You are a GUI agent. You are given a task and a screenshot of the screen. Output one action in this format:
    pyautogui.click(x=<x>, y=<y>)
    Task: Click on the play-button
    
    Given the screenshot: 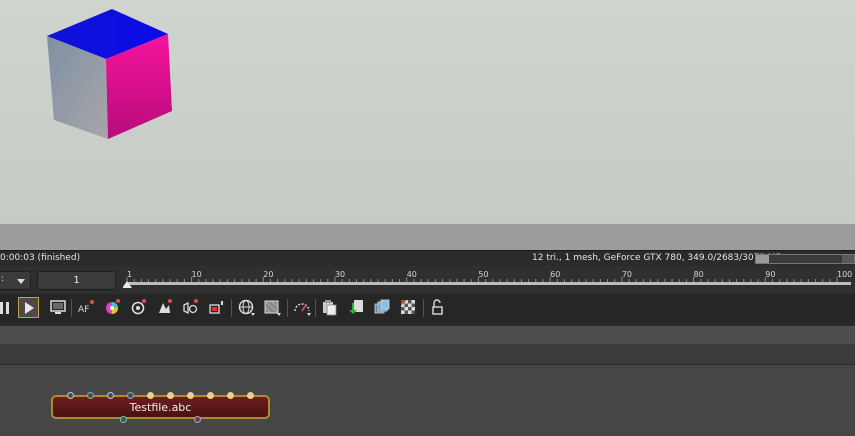 What is the action you would take?
    pyautogui.click(x=28, y=307)
    